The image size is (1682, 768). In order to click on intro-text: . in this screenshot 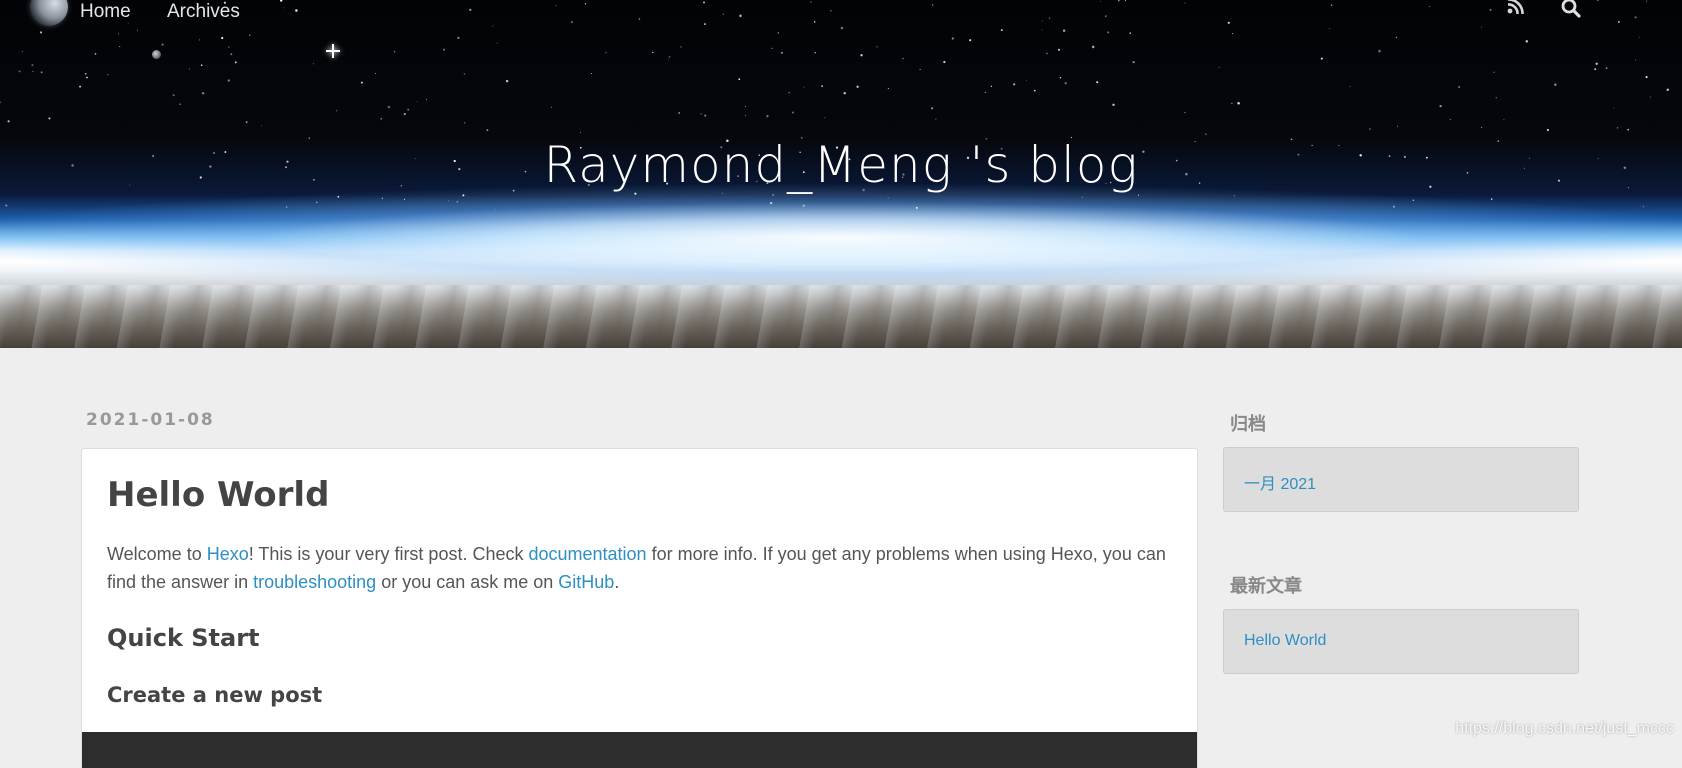, I will do `click(617, 582)`.